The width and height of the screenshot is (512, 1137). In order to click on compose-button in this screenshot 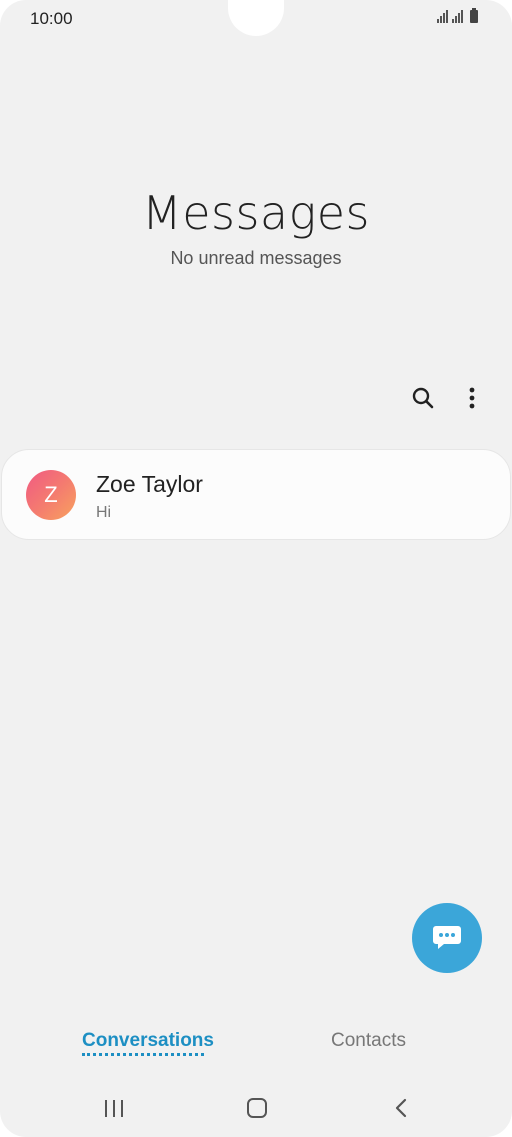, I will do `click(447, 938)`.